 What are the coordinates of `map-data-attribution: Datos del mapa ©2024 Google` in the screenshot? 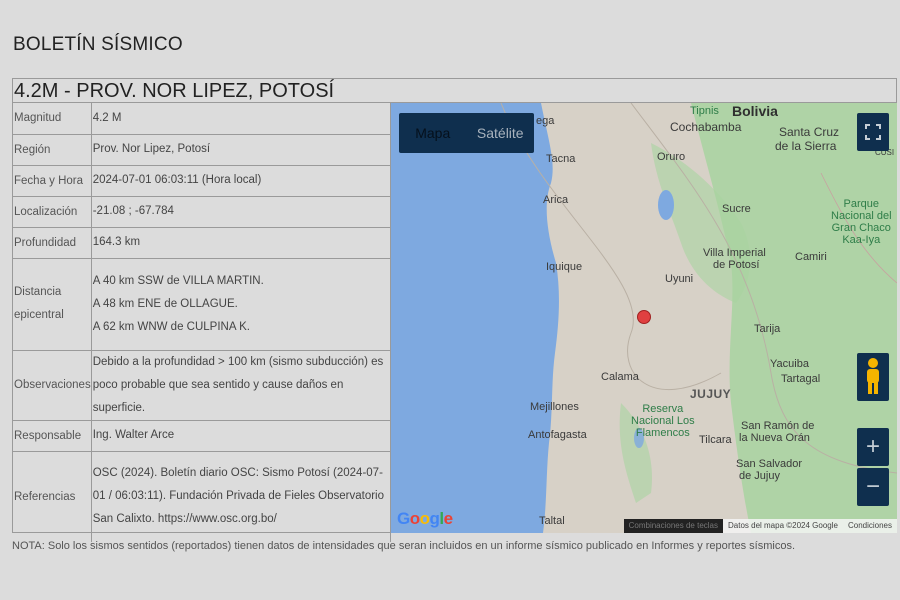 It's located at (783, 526).